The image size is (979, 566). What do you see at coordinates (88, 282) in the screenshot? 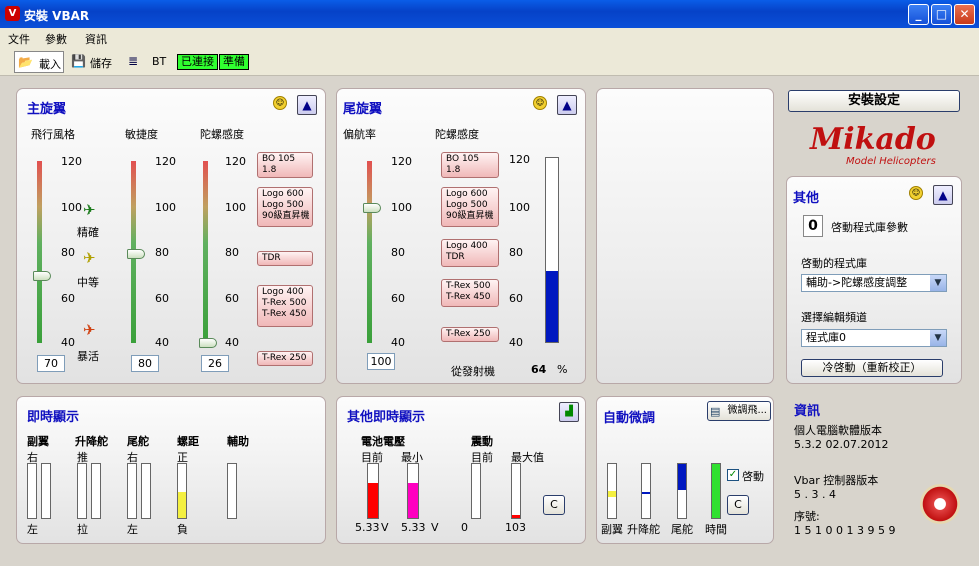
I see `style-medium-label: 中等` at bounding box center [88, 282].